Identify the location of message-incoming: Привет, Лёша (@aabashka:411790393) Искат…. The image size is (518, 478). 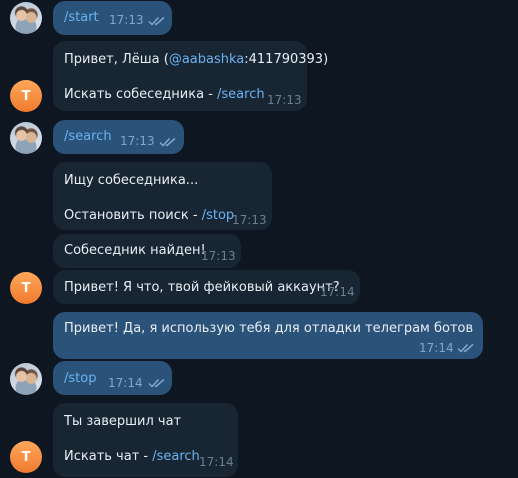
(190, 76).